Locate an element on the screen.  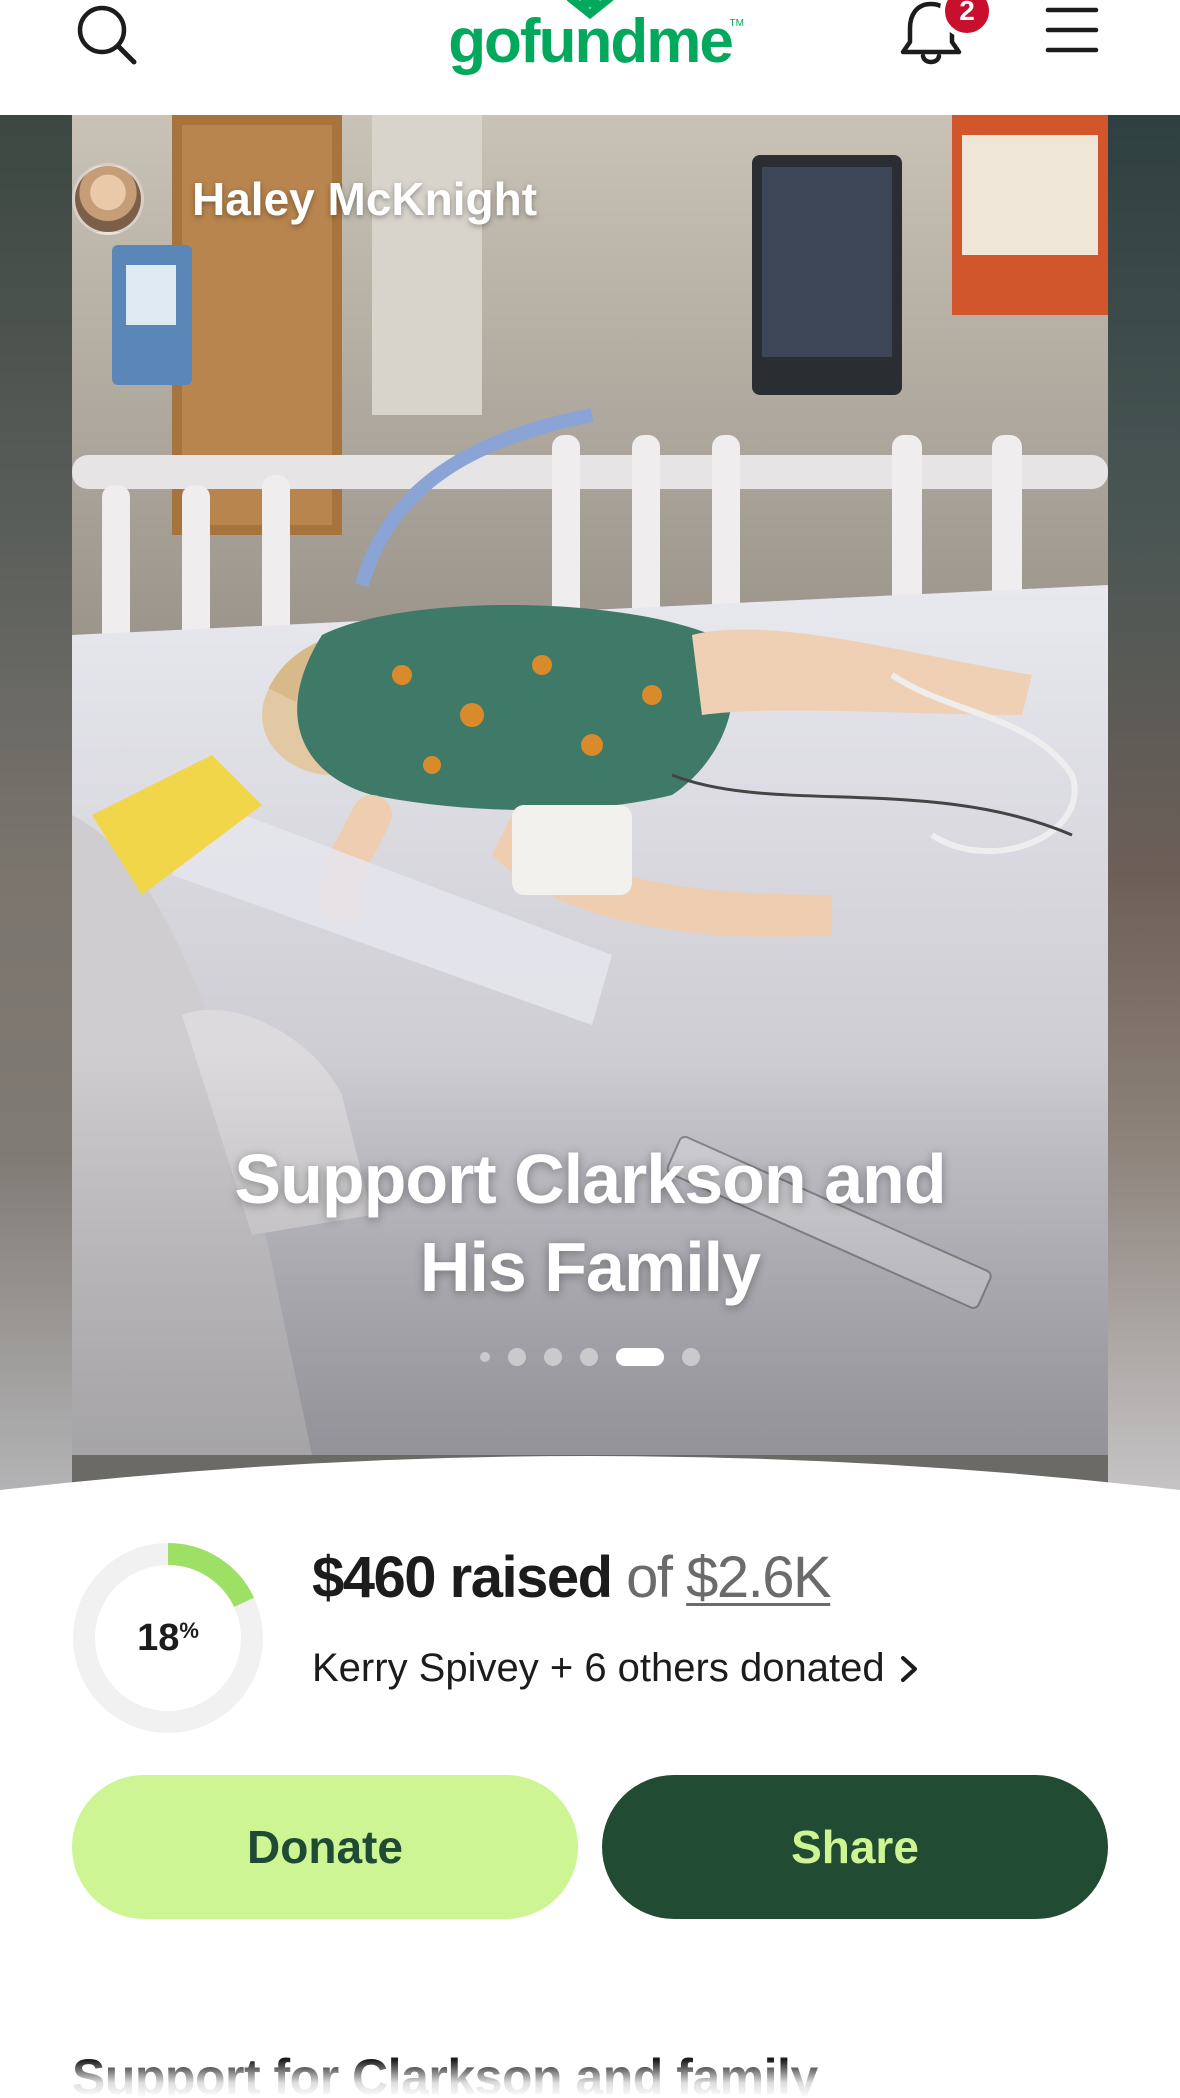
raised-amount: $460 raised is located at coordinates (462, 1577).